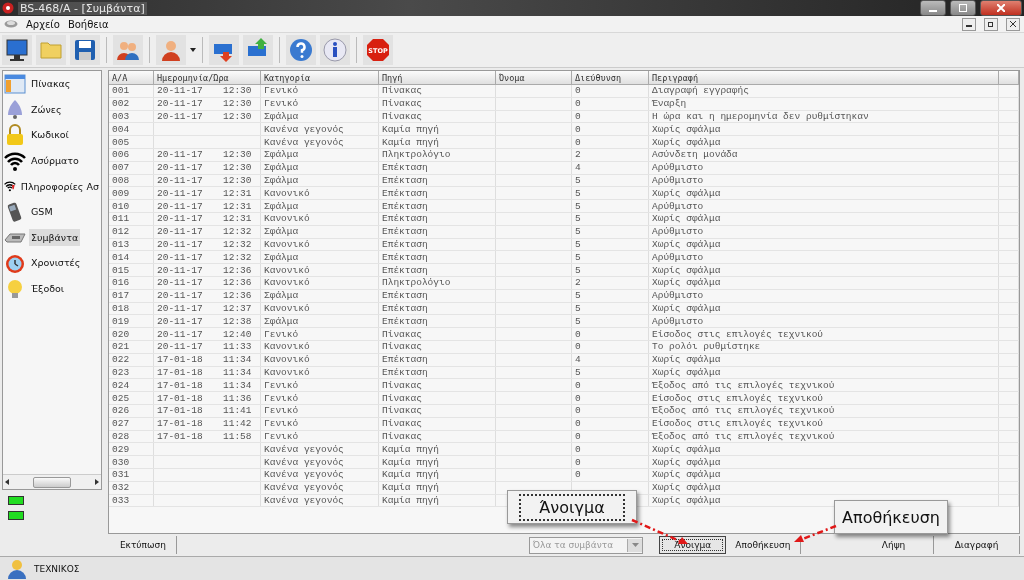 This screenshot has width=1024, height=580. Describe the element at coordinates (85, 50) in the screenshot. I see `save-button` at that location.